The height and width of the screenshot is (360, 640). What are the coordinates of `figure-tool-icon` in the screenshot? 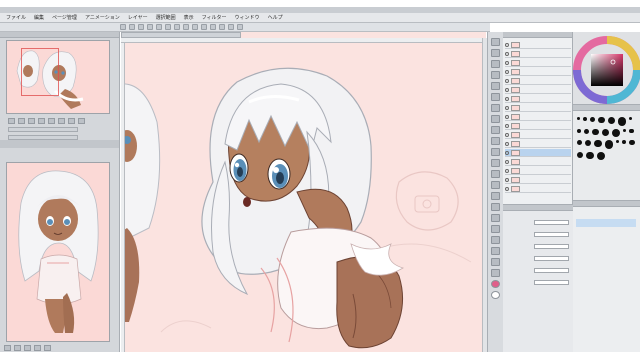 It's located at (495, 218).